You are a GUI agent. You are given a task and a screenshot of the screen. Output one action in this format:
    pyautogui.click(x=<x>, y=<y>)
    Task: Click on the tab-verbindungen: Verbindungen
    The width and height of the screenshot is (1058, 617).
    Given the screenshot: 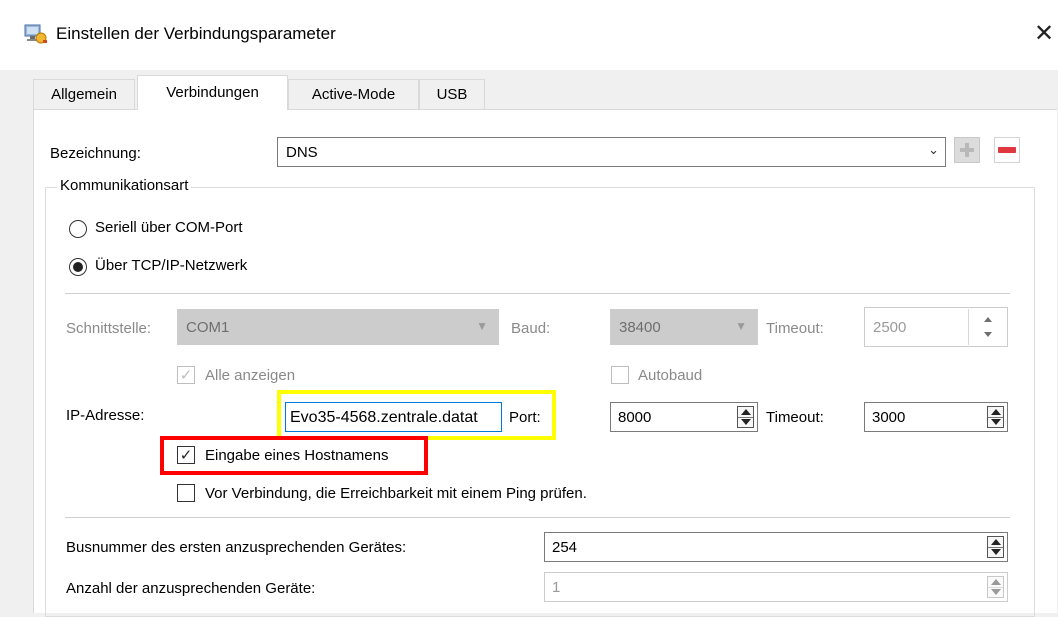 What is the action you would take?
    pyautogui.click(x=212, y=92)
    